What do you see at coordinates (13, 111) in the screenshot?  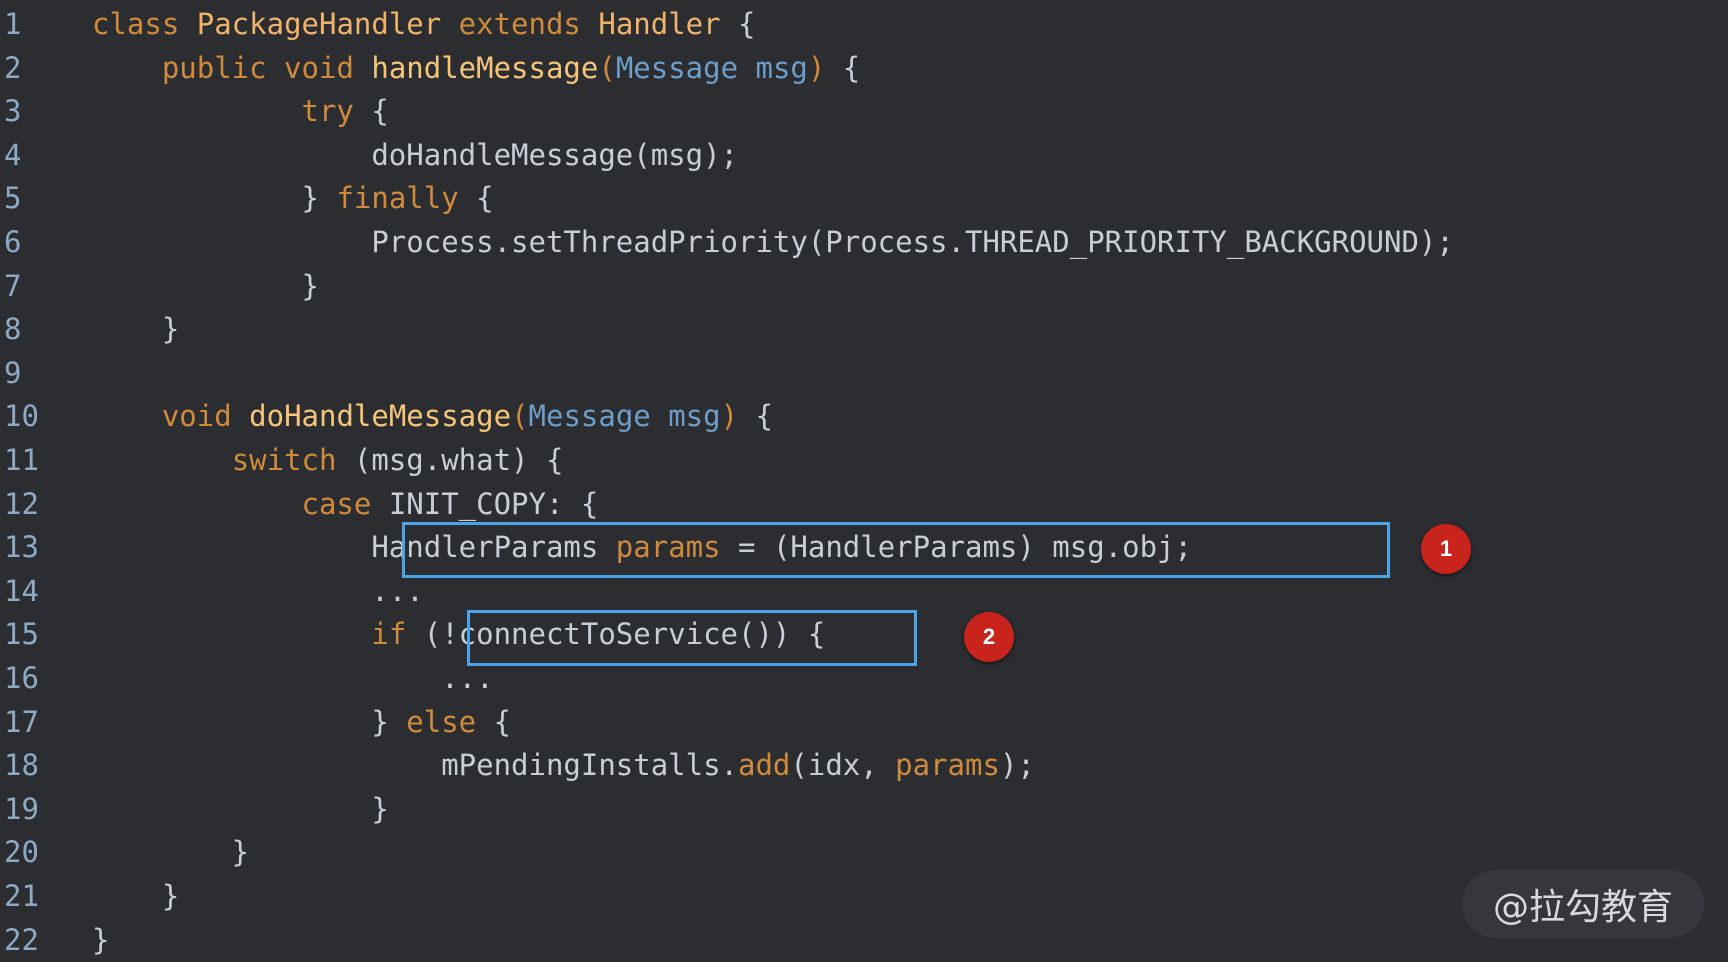 I see `line-number: 3` at bounding box center [13, 111].